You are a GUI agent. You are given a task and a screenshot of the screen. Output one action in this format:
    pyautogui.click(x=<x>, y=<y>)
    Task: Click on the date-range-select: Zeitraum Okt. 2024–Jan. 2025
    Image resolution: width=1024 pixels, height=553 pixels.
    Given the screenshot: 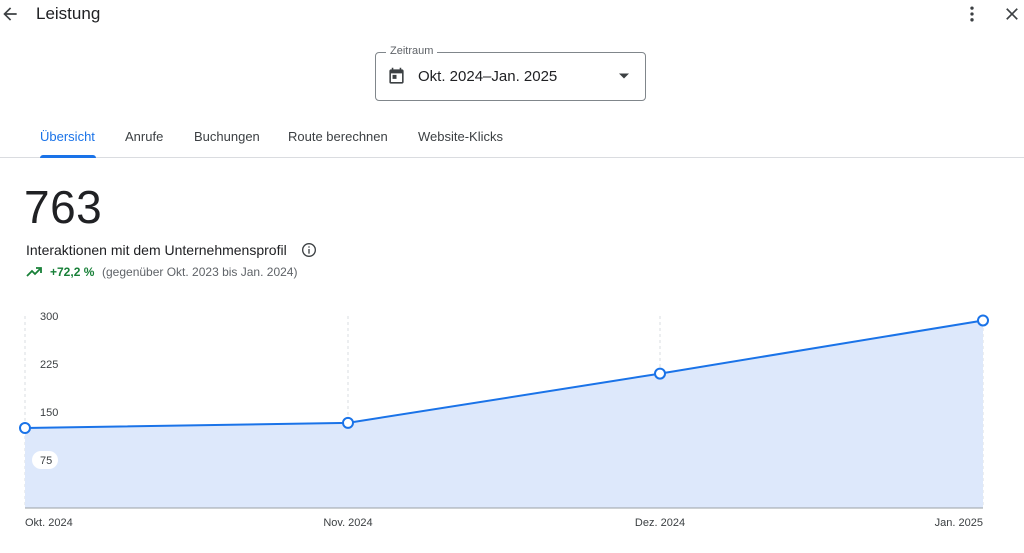 What is the action you would take?
    pyautogui.click(x=510, y=73)
    